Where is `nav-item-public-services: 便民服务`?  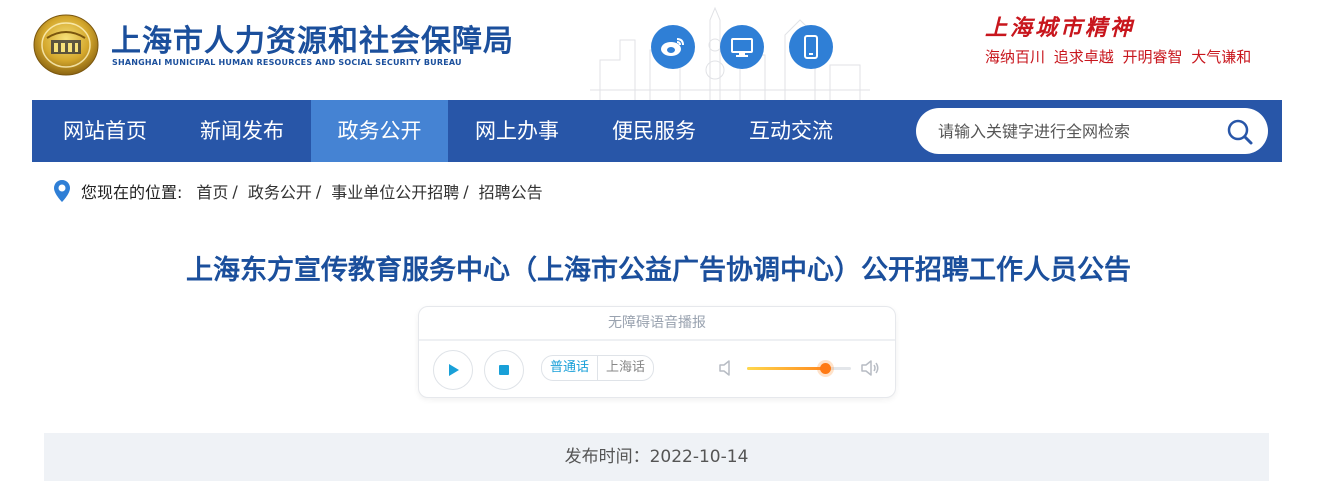 nav-item-public-services: 便民服务 is located at coordinates (654, 131).